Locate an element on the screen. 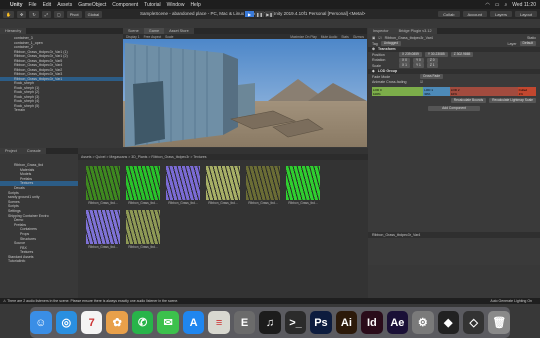 This screenshot has width=540, height=338. lighting-status: Auto Generate Lighting On is located at coordinates (511, 301).